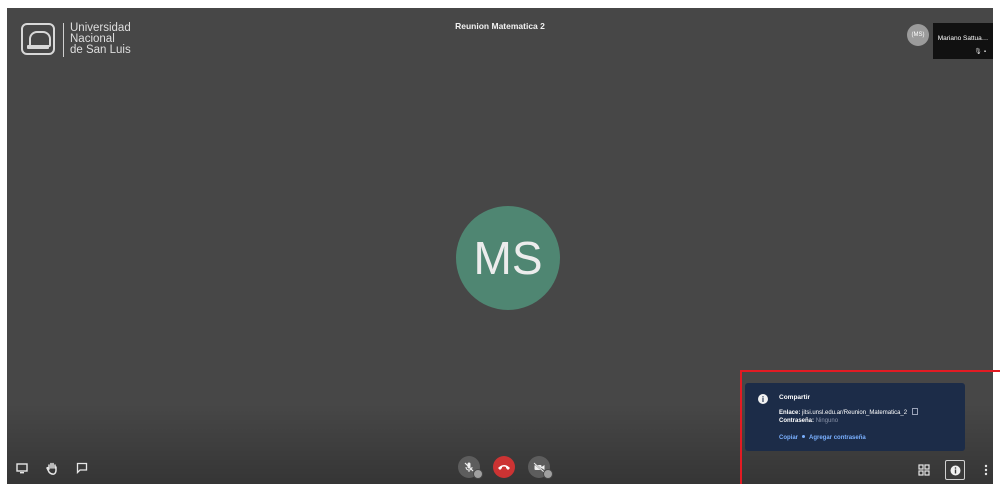 The width and height of the screenshot is (1000, 484). Describe the element at coordinates (540, 467) in the screenshot. I see `camera-muted-icon` at that location.